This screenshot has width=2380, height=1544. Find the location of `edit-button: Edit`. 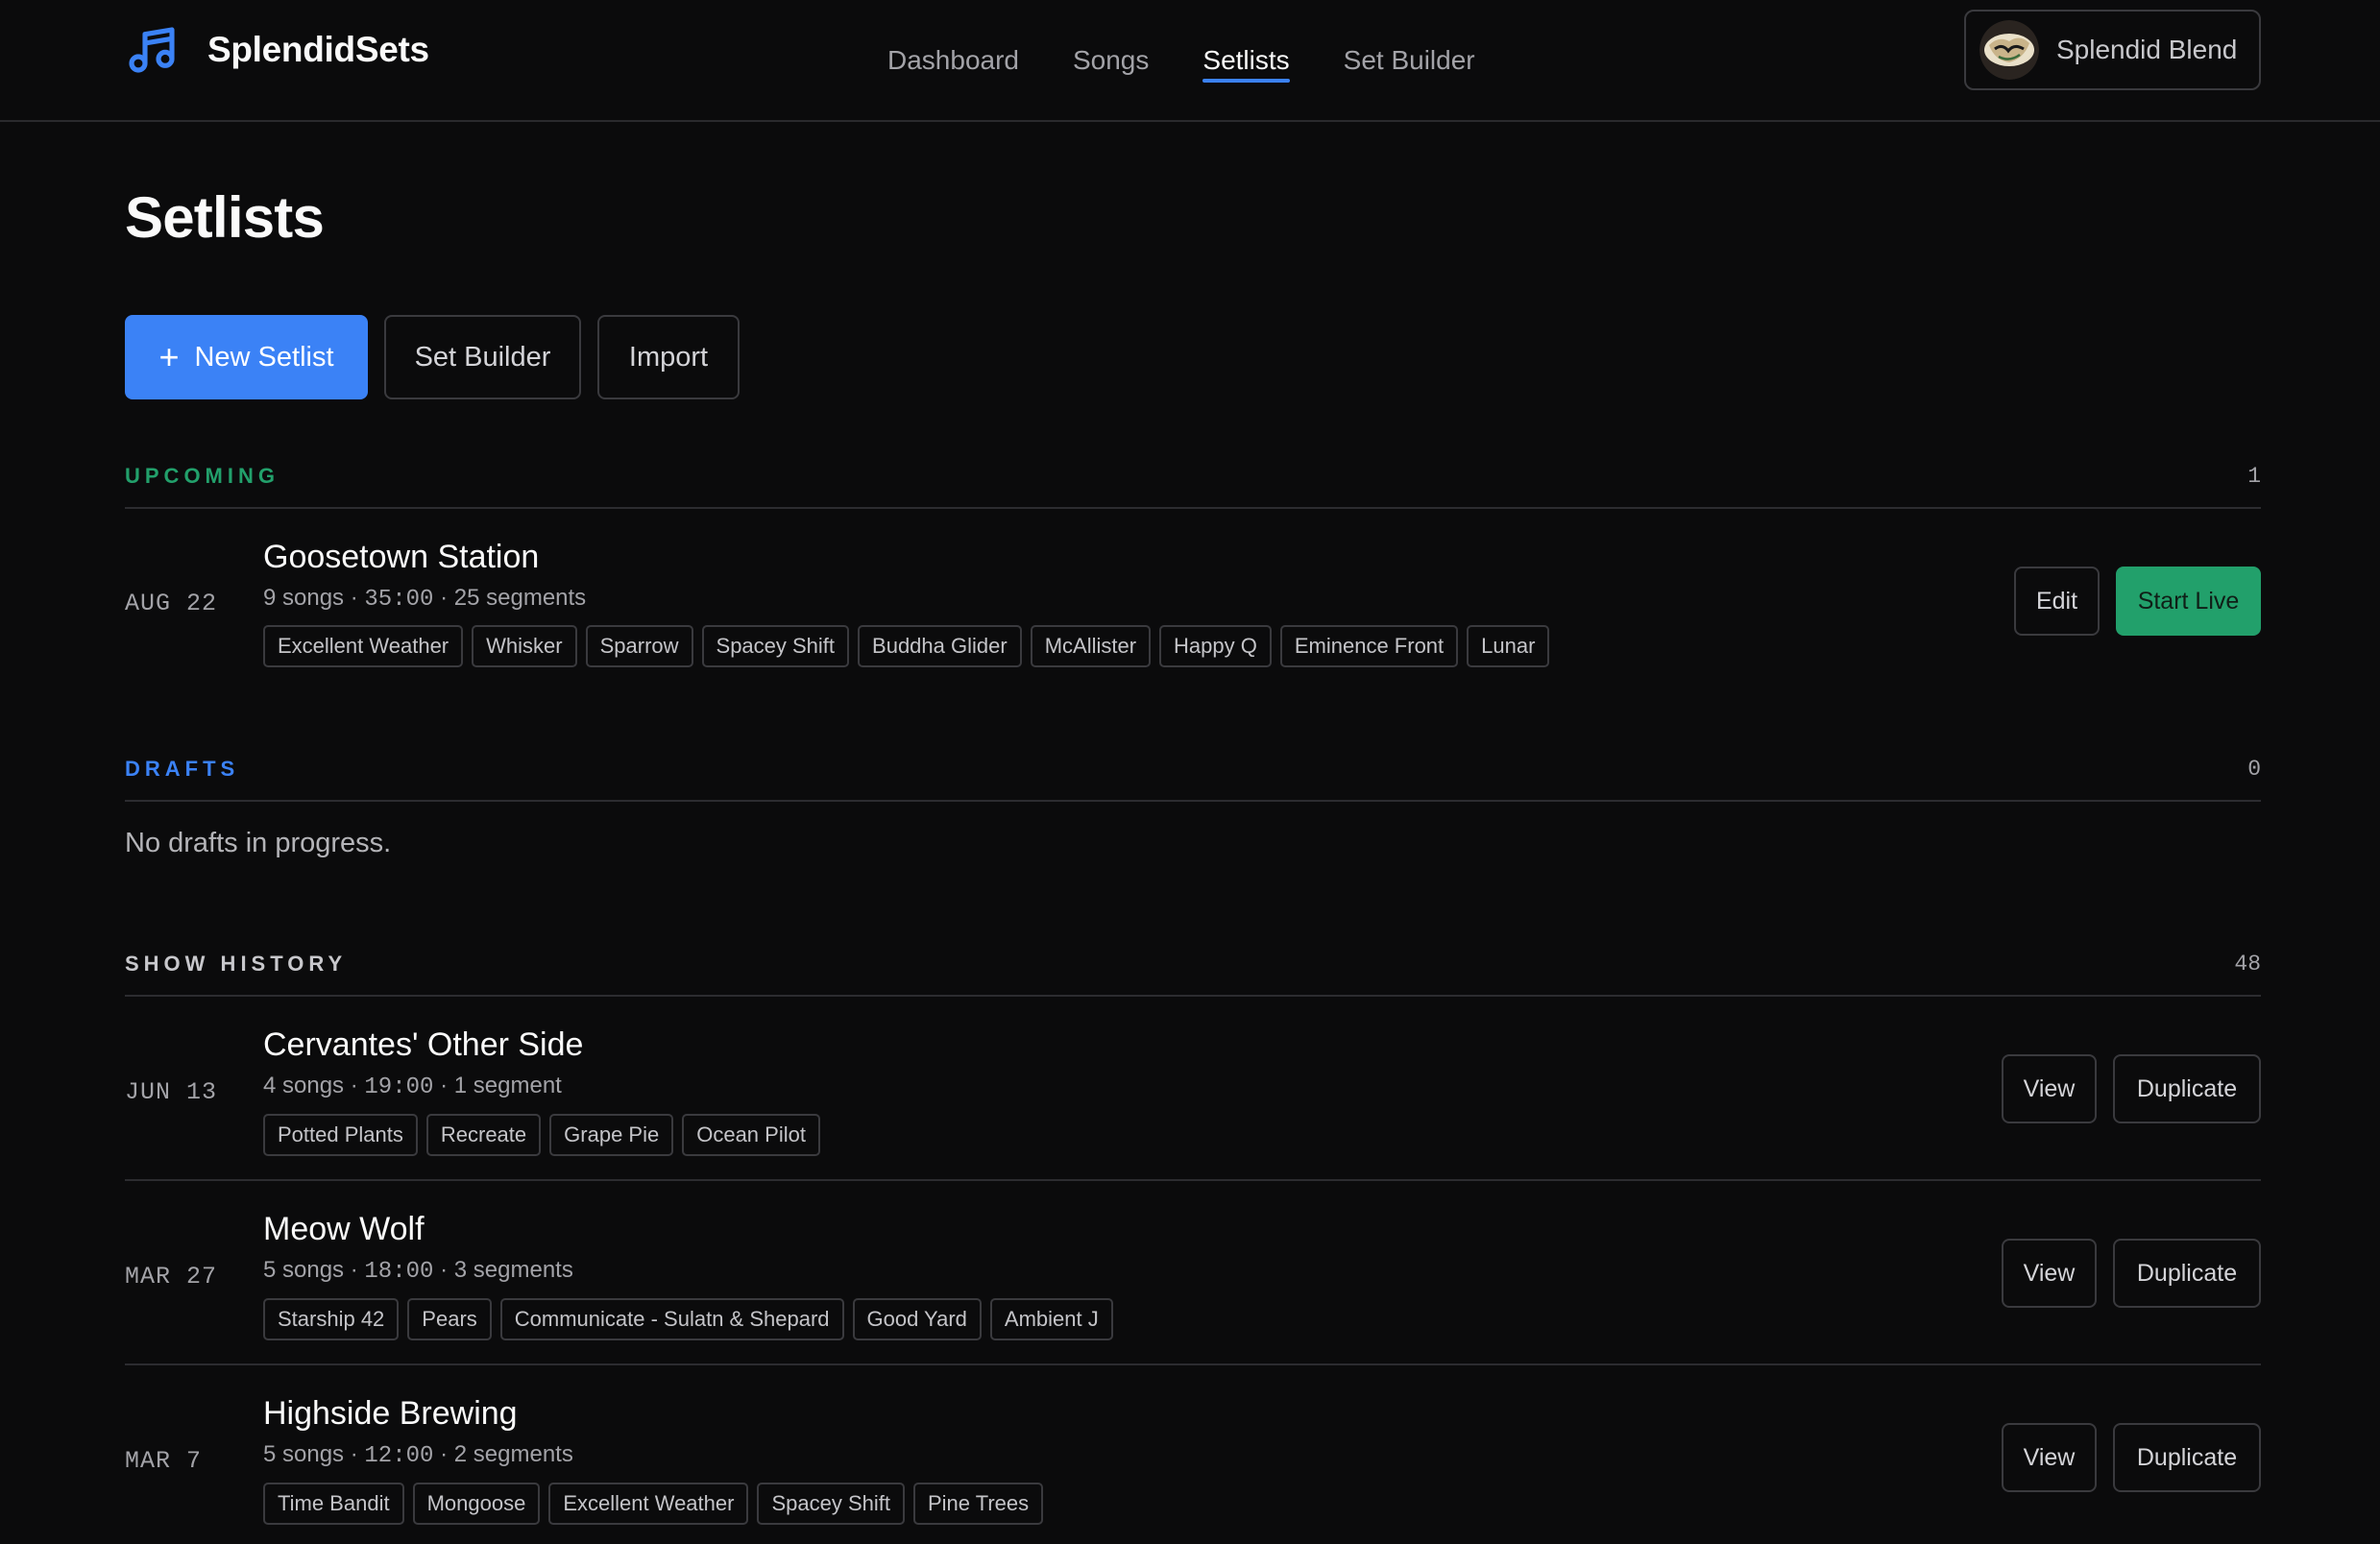

edit-button: Edit is located at coordinates (2057, 601).